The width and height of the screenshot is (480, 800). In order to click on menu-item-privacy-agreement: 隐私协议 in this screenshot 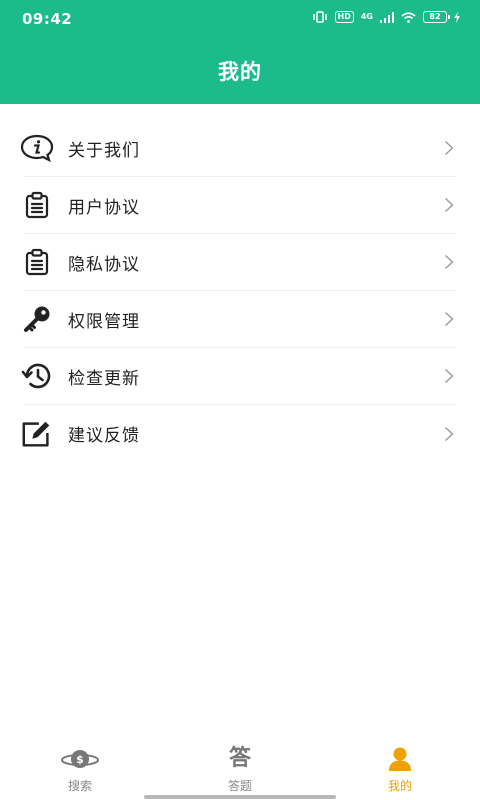, I will do `click(240, 262)`.